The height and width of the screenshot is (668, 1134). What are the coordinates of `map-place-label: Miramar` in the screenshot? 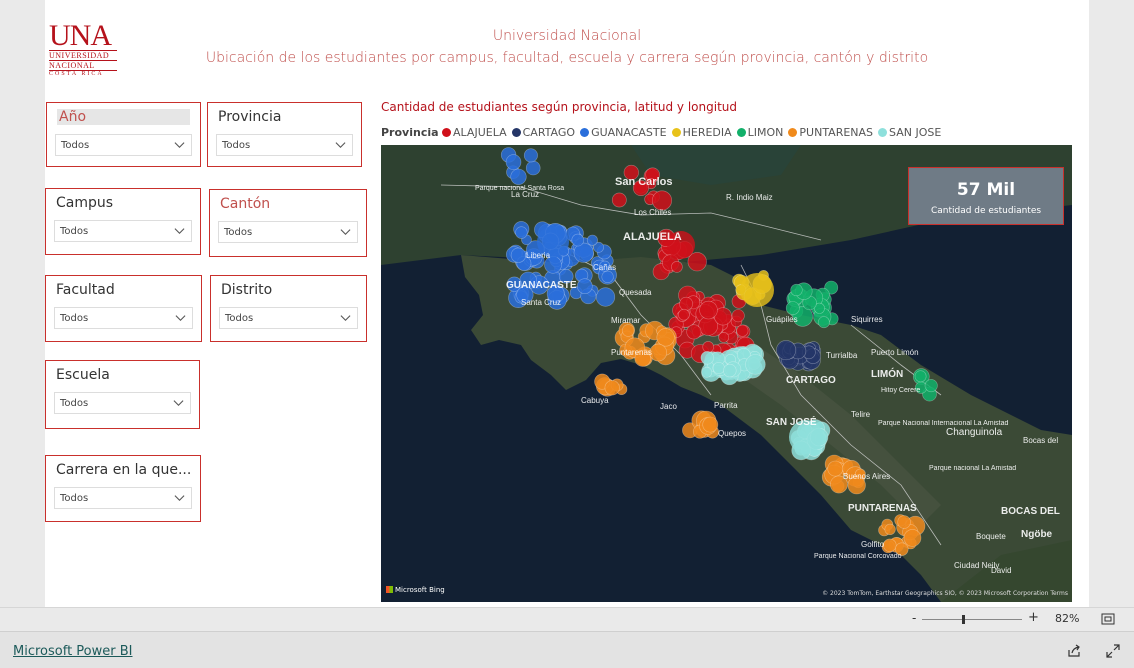 It's located at (626, 320).